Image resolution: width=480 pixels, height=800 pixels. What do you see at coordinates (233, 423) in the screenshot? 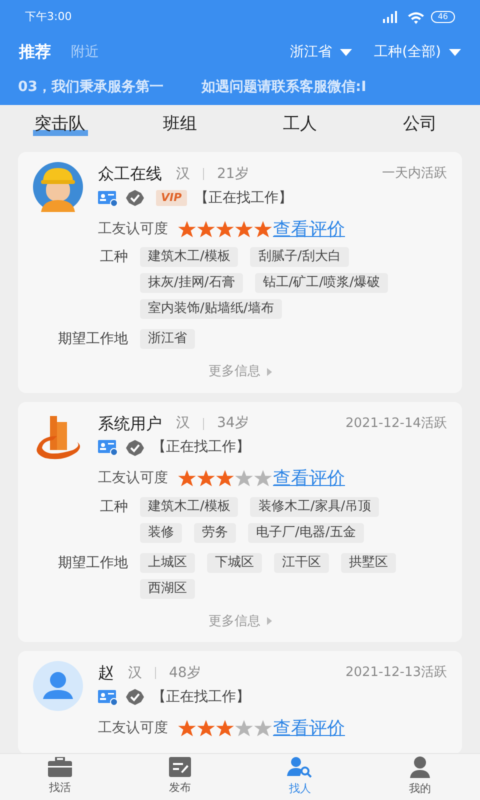
I see `age-text: 34岁` at bounding box center [233, 423].